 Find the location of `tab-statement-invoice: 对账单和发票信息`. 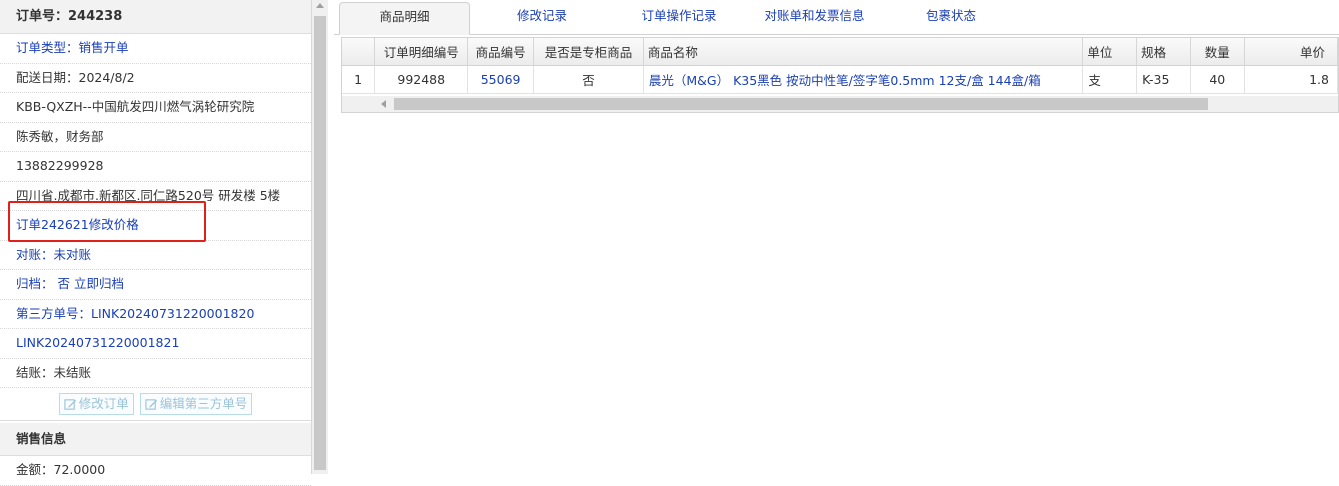

tab-statement-invoice: 对账单和发票信息 is located at coordinates (814, 17).